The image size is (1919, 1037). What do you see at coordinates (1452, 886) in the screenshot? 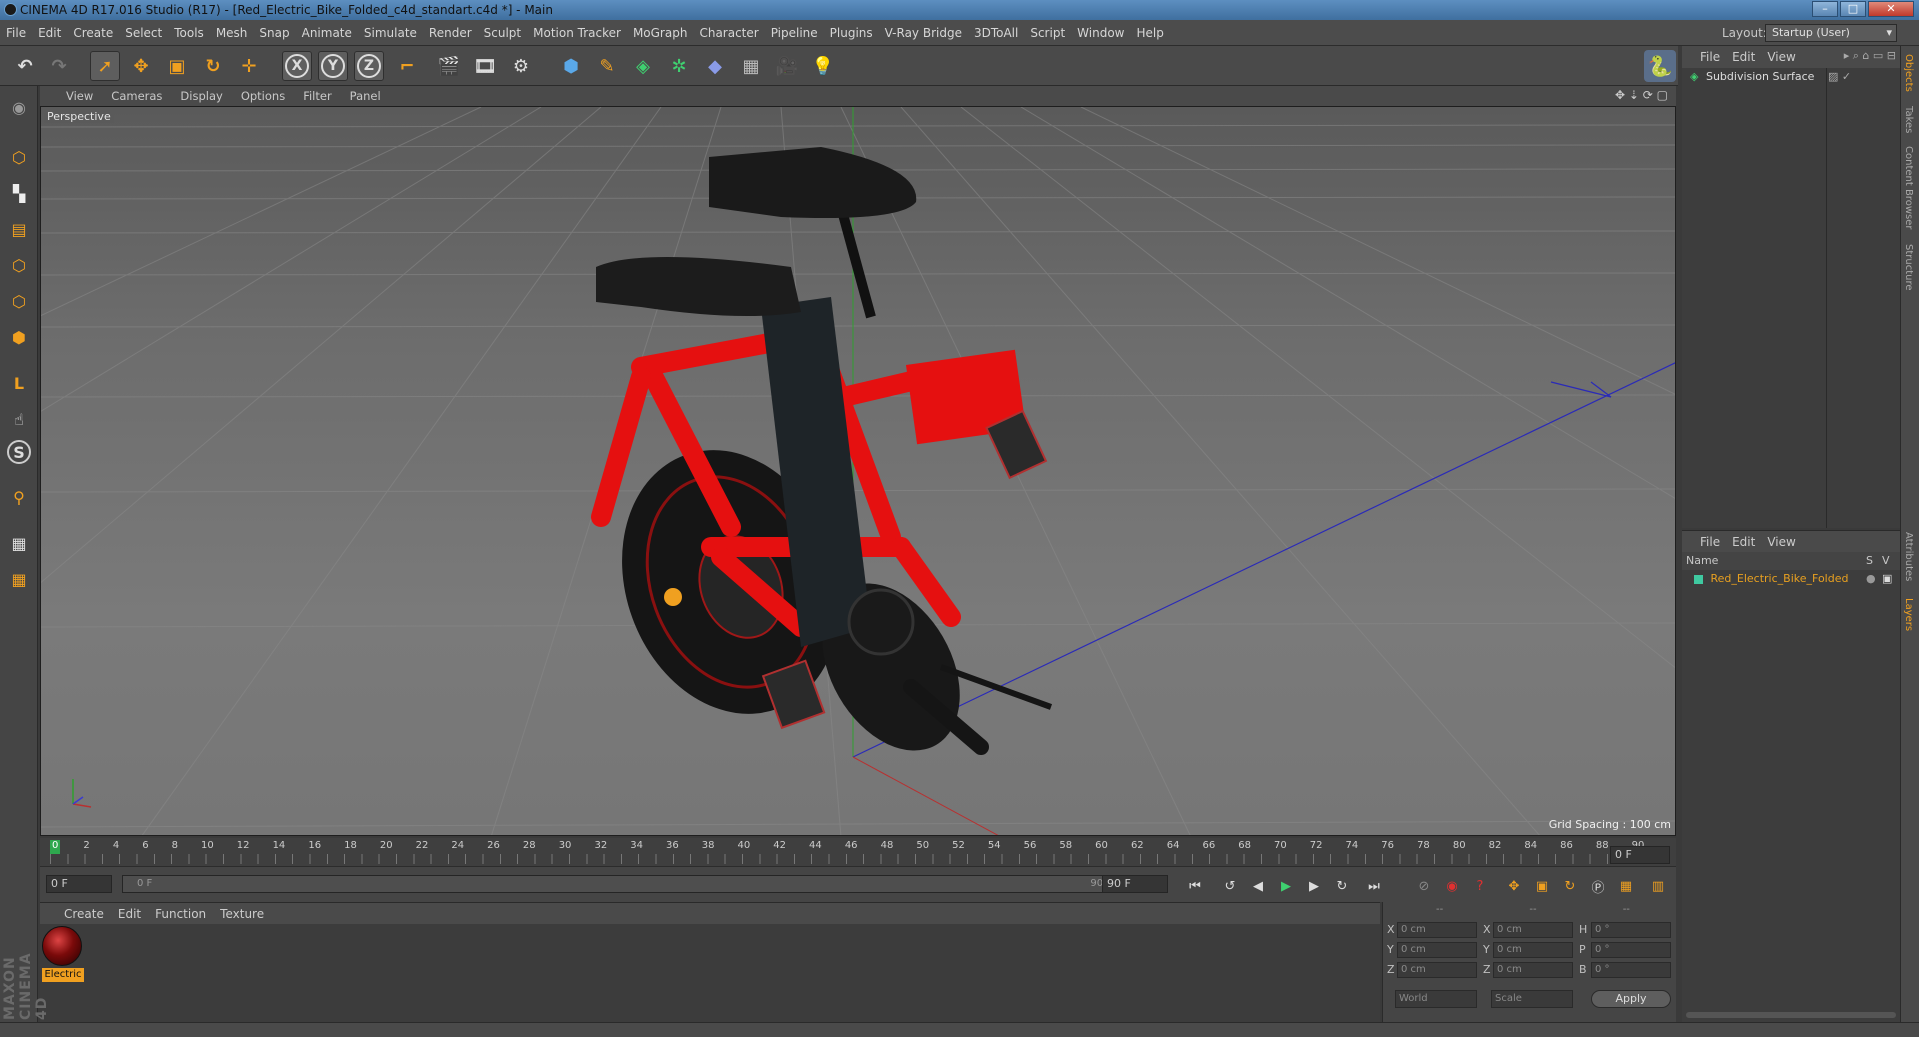
I see `record-keys-icon: ◉` at bounding box center [1452, 886].